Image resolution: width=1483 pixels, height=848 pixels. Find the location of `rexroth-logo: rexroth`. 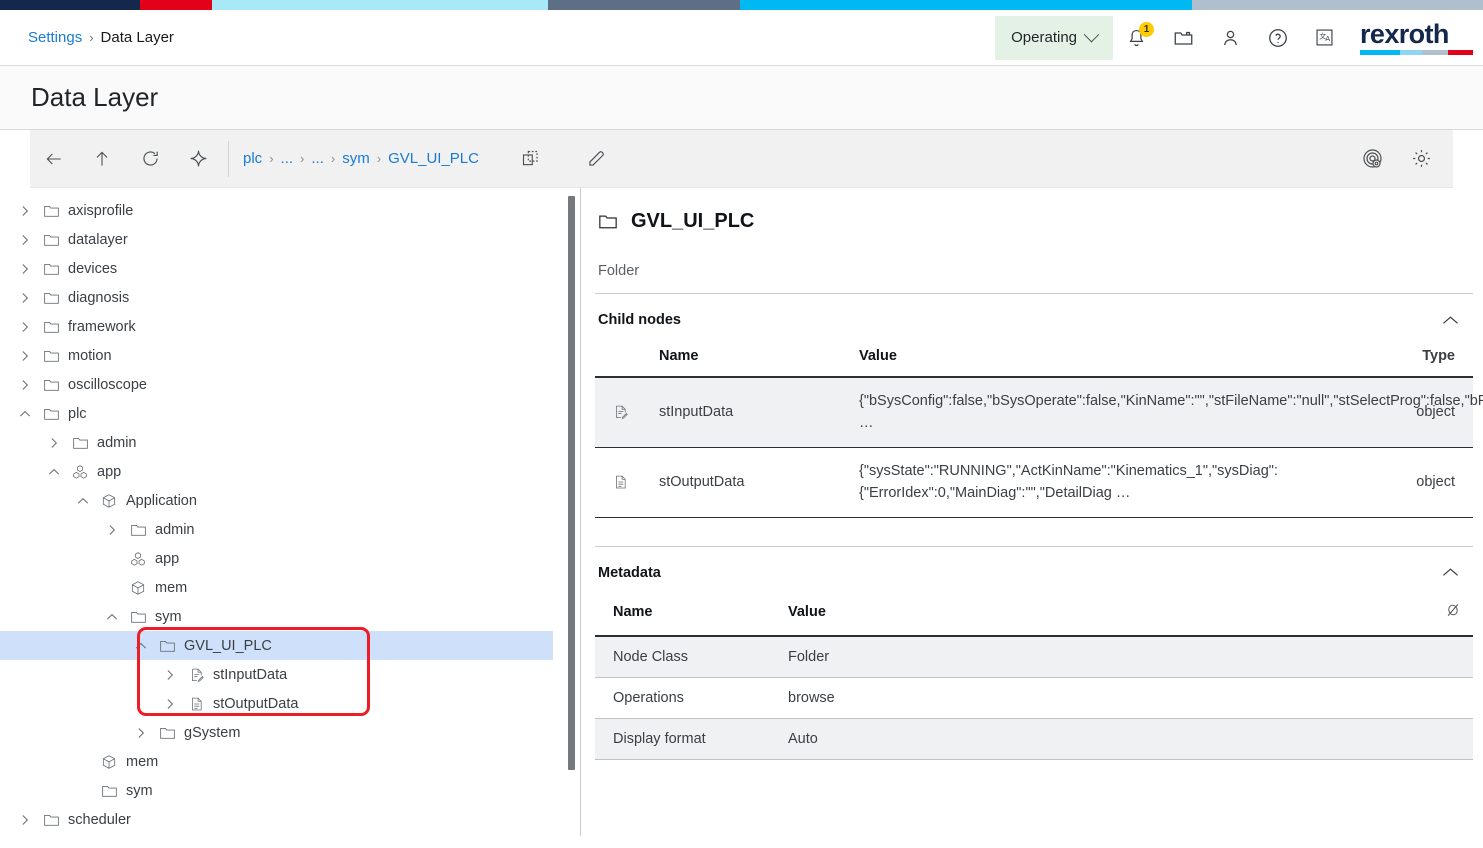

rexroth-logo: rexroth is located at coordinates (1416, 37).